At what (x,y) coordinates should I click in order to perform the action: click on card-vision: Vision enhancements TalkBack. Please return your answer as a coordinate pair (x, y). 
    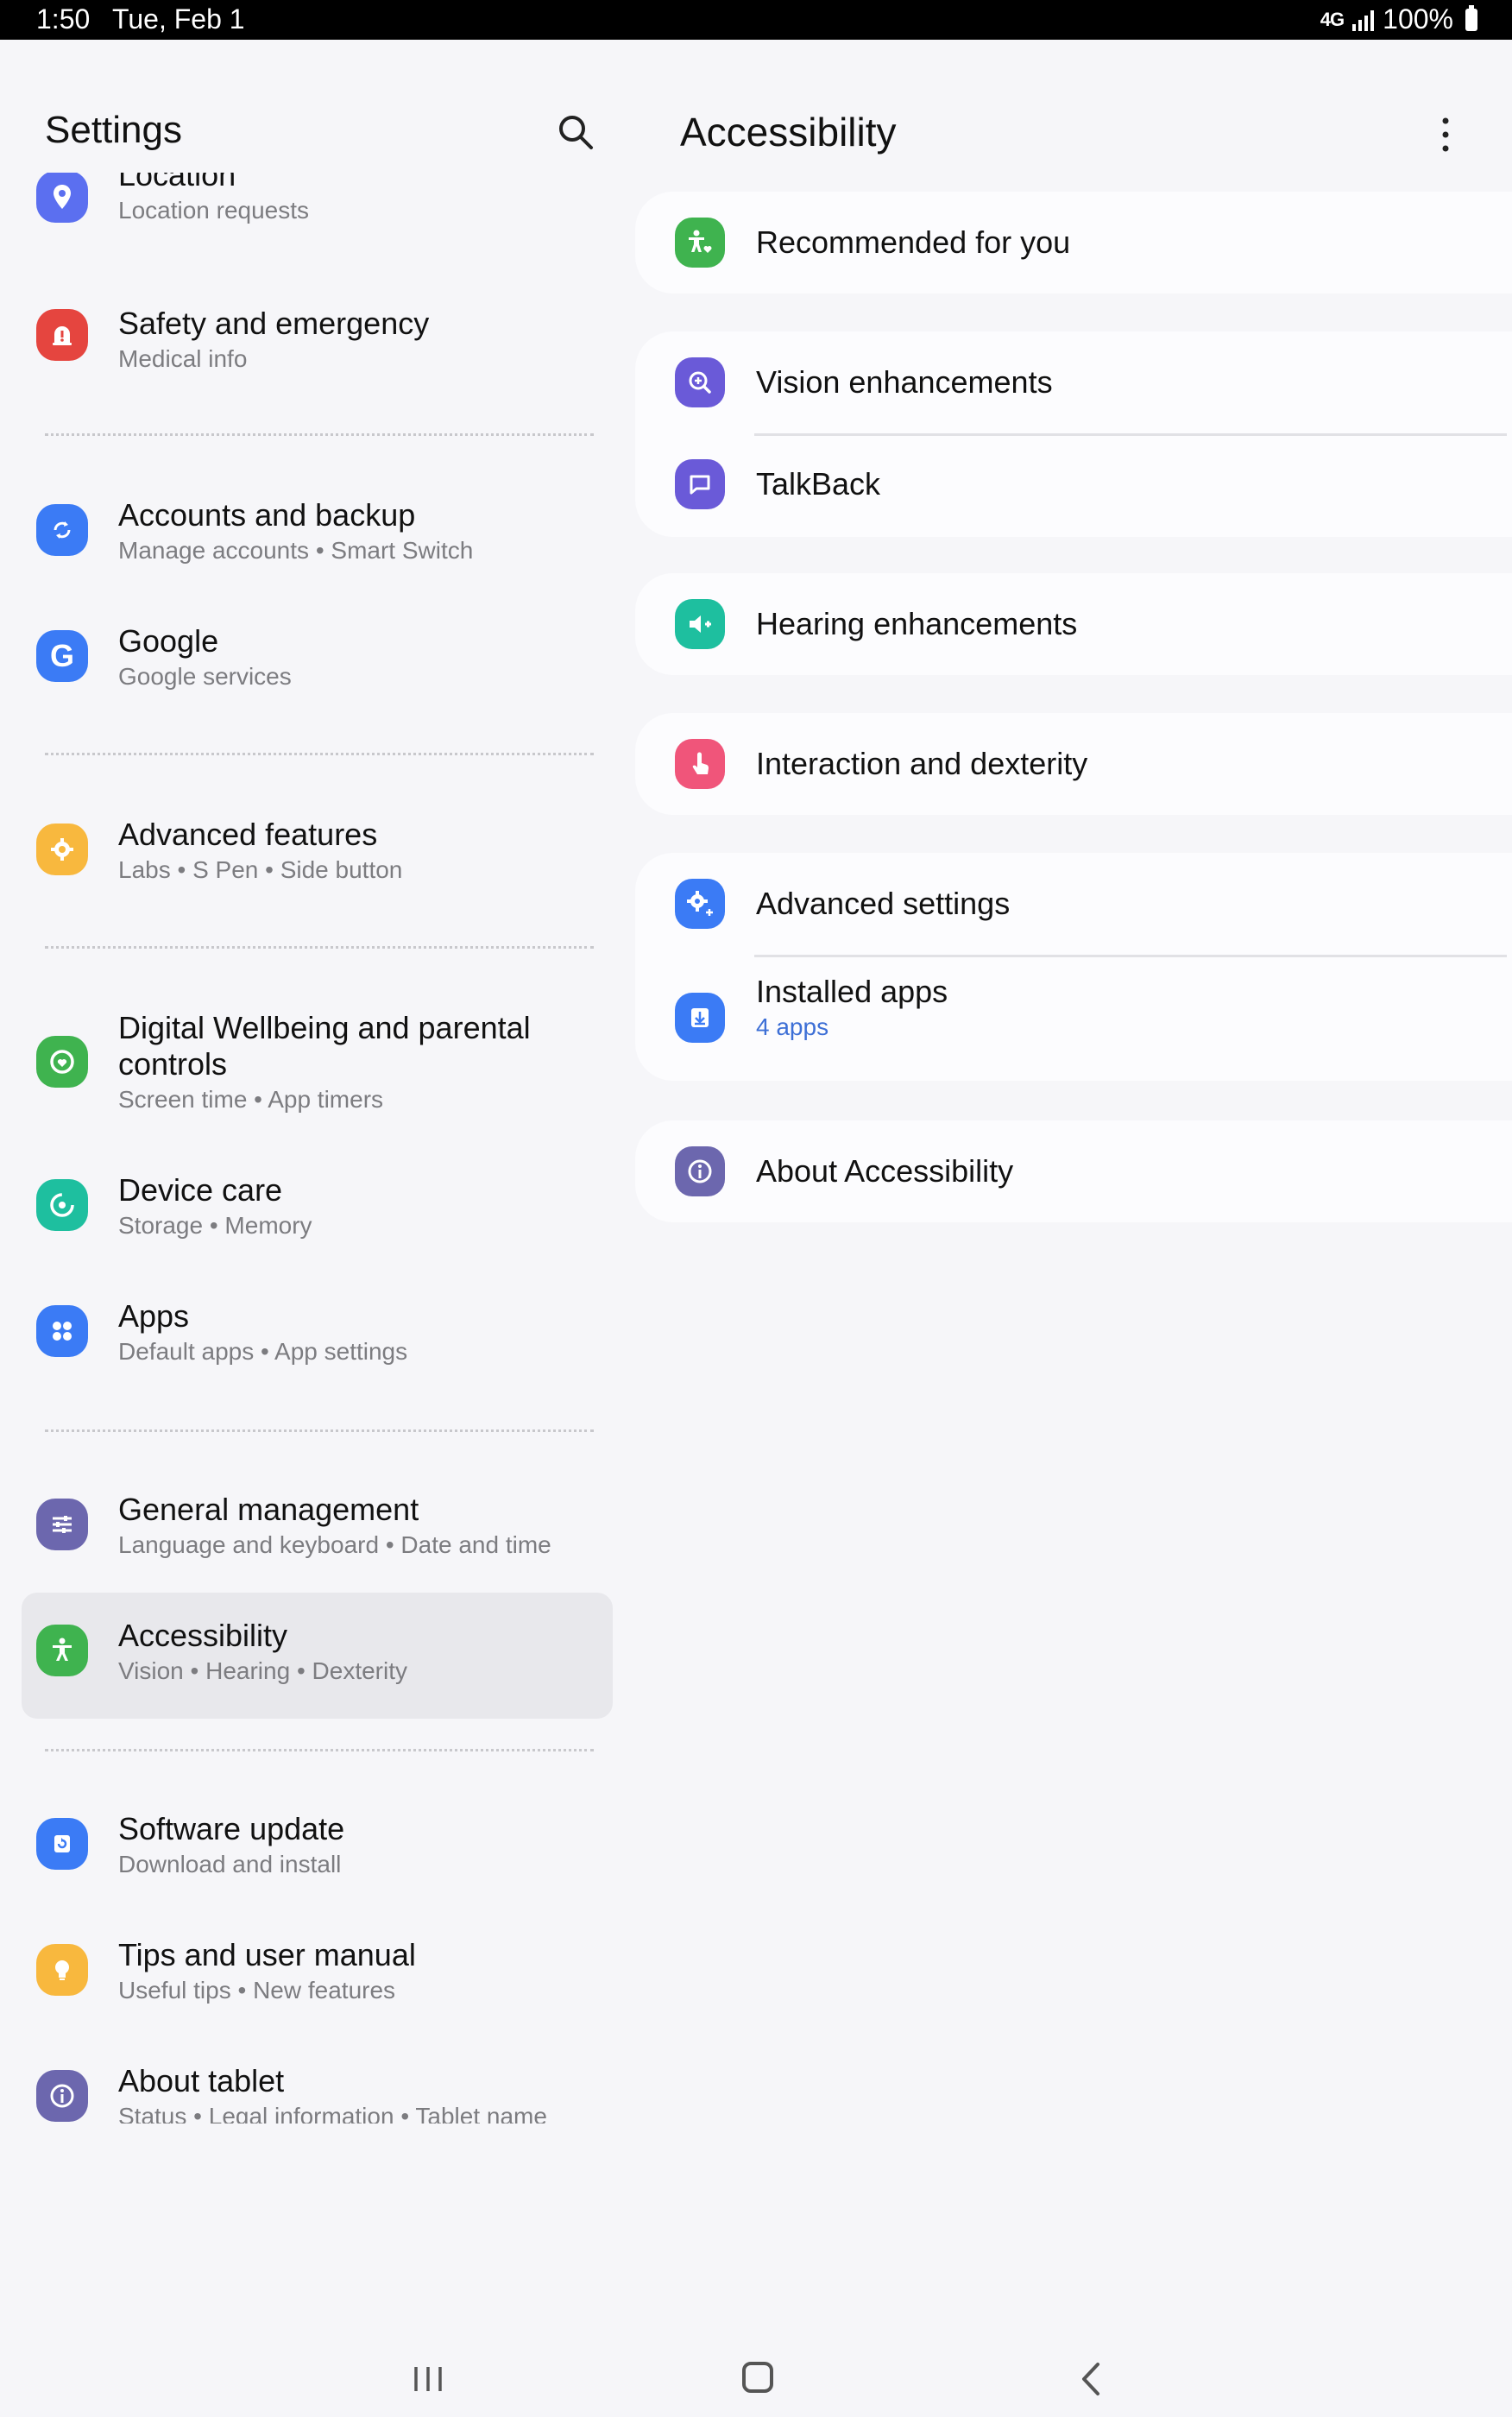
    Looking at the image, I should click on (1074, 434).